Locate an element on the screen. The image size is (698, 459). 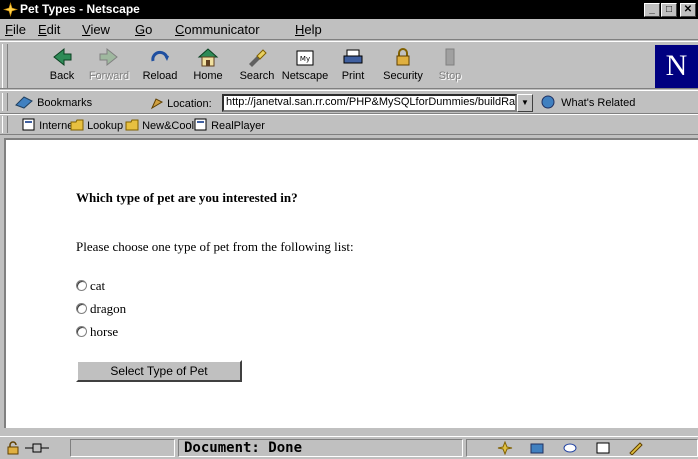
close-button: ✕ is located at coordinates (688, 10).